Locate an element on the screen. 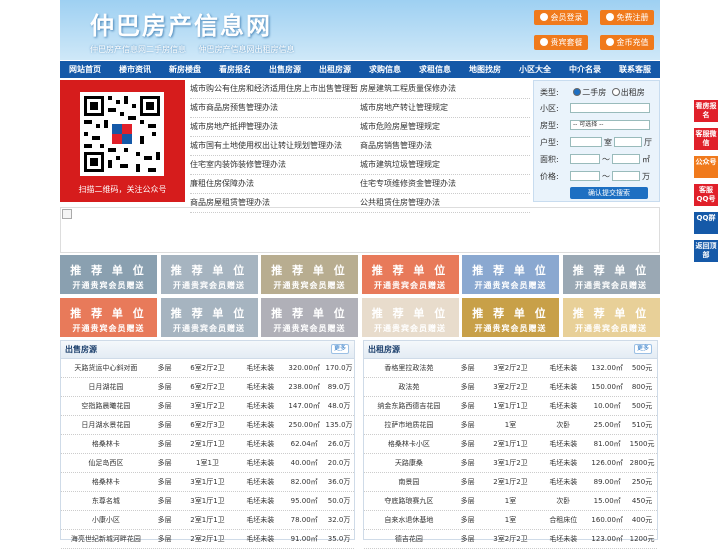 The height and width of the screenshot is (549, 720). nav-item: 联系客服 is located at coordinates (635, 69).